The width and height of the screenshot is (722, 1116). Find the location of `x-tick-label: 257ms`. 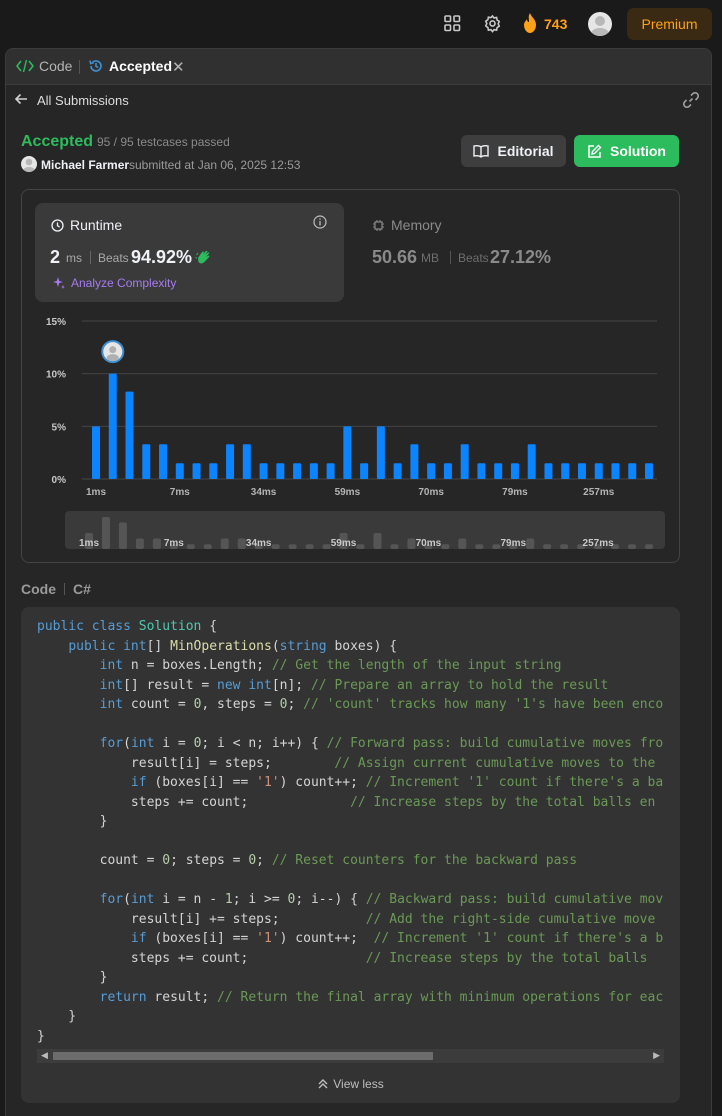

x-tick-label: 257ms is located at coordinates (599, 492).